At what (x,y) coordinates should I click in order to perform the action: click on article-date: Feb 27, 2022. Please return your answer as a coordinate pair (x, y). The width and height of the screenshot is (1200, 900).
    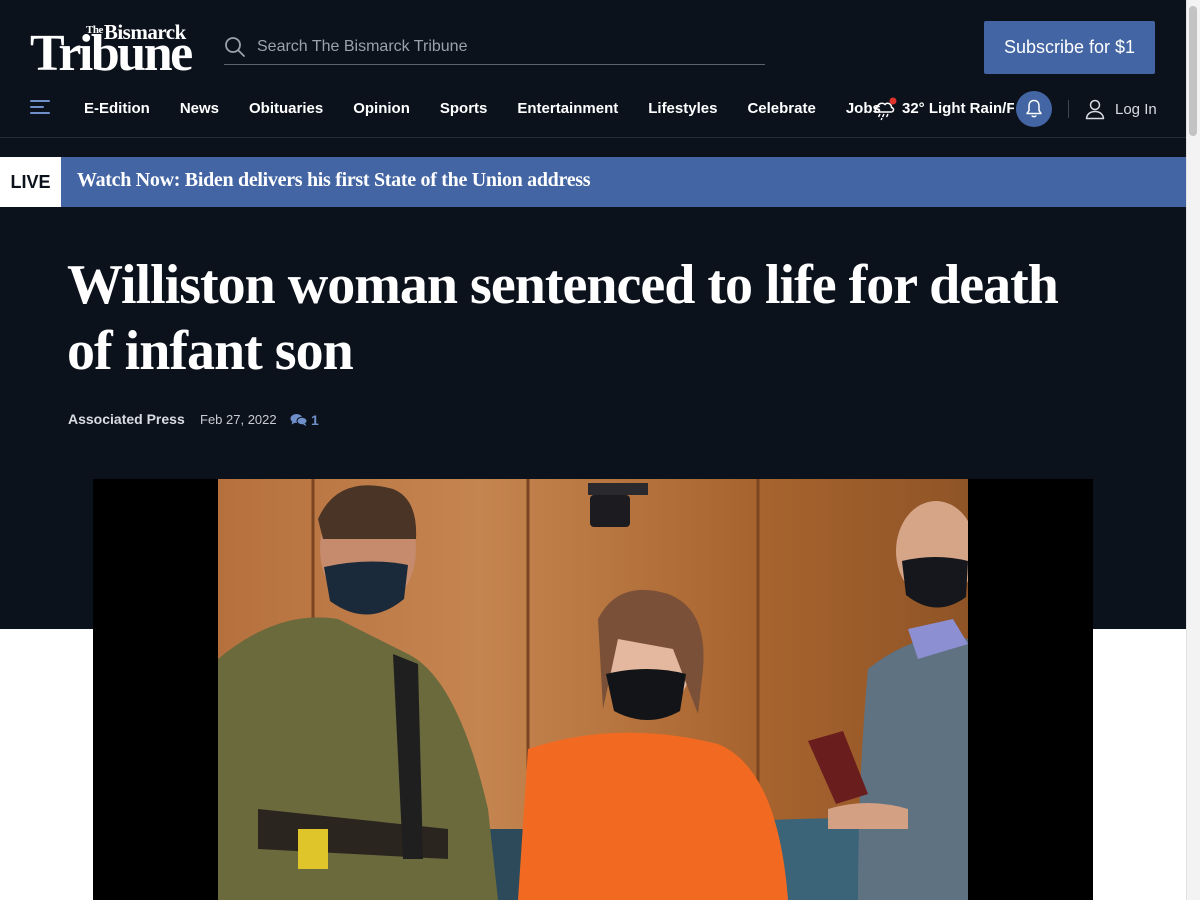
    Looking at the image, I should click on (238, 419).